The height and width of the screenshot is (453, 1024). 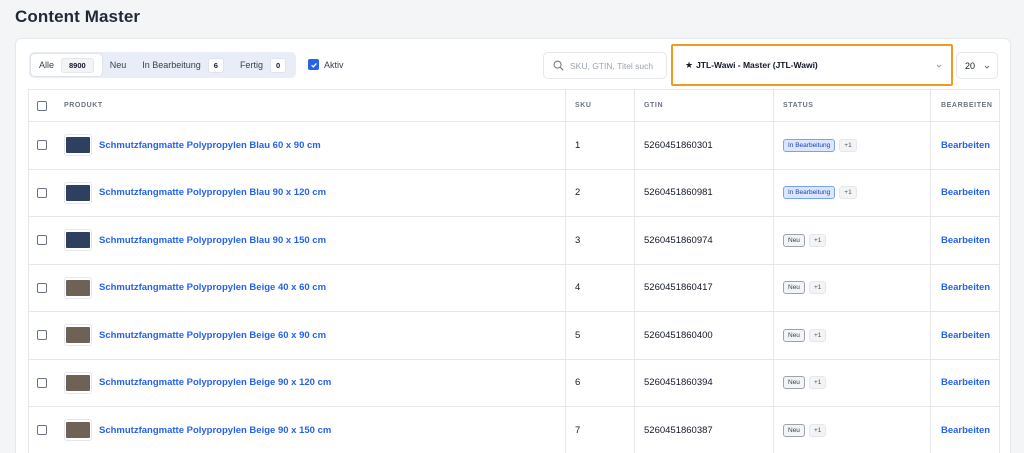 What do you see at coordinates (215, 65) in the screenshot?
I see `tab-count: 6` at bounding box center [215, 65].